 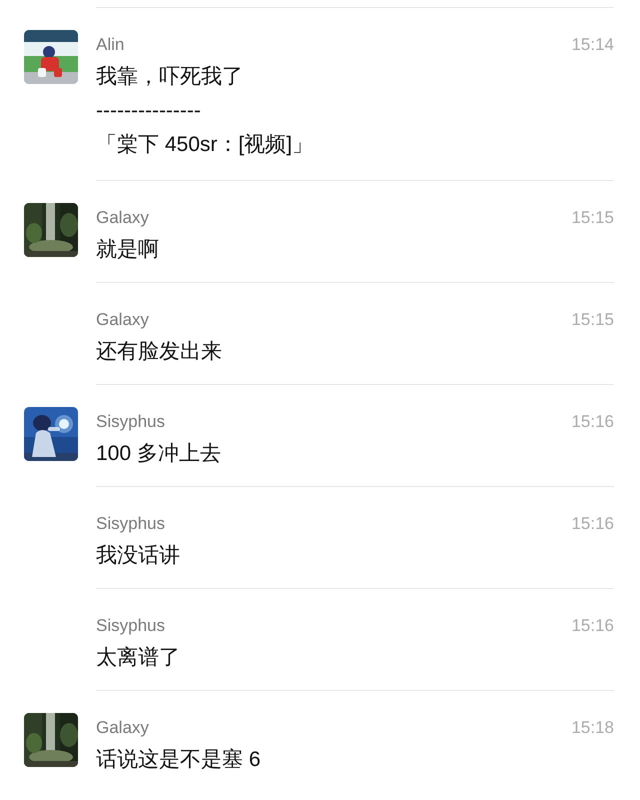 I want to click on message-text: 我没话讲, so click(x=138, y=556).